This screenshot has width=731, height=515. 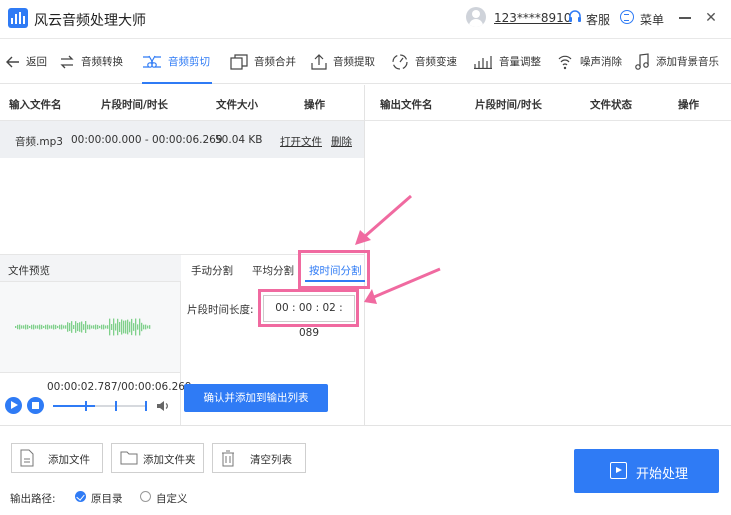 I want to click on preview-title: 文件预览, so click(x=29, y=271).